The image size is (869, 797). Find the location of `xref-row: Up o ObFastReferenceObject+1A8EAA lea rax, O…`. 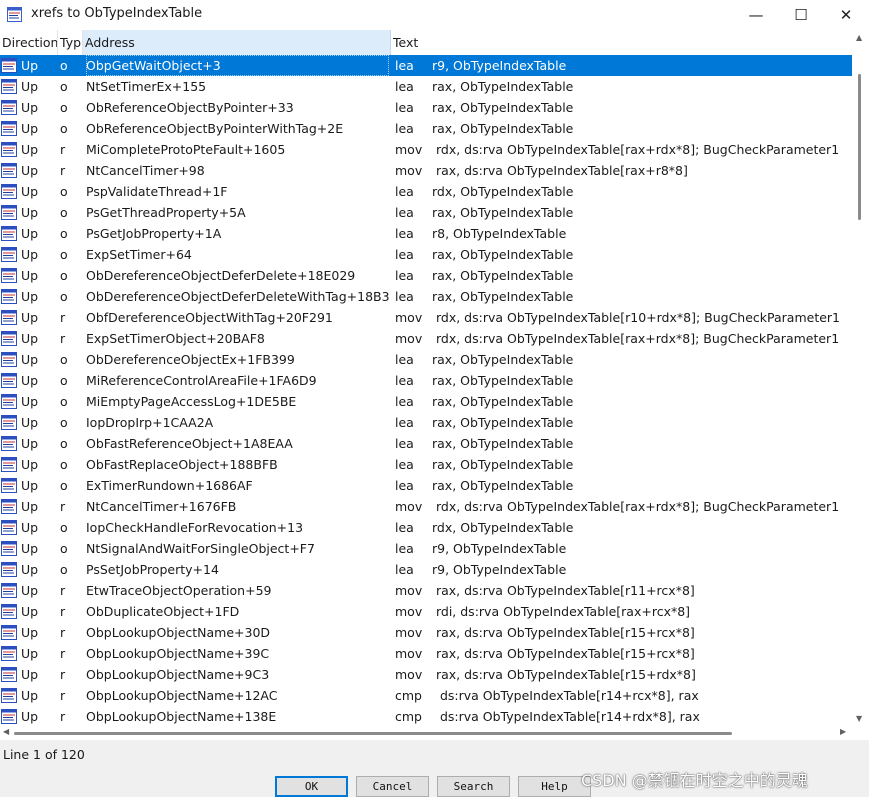

xref-row: Up o ObFastReferenceObject+1A8EAA lea rax, O… is located at coordinates (426, 443).